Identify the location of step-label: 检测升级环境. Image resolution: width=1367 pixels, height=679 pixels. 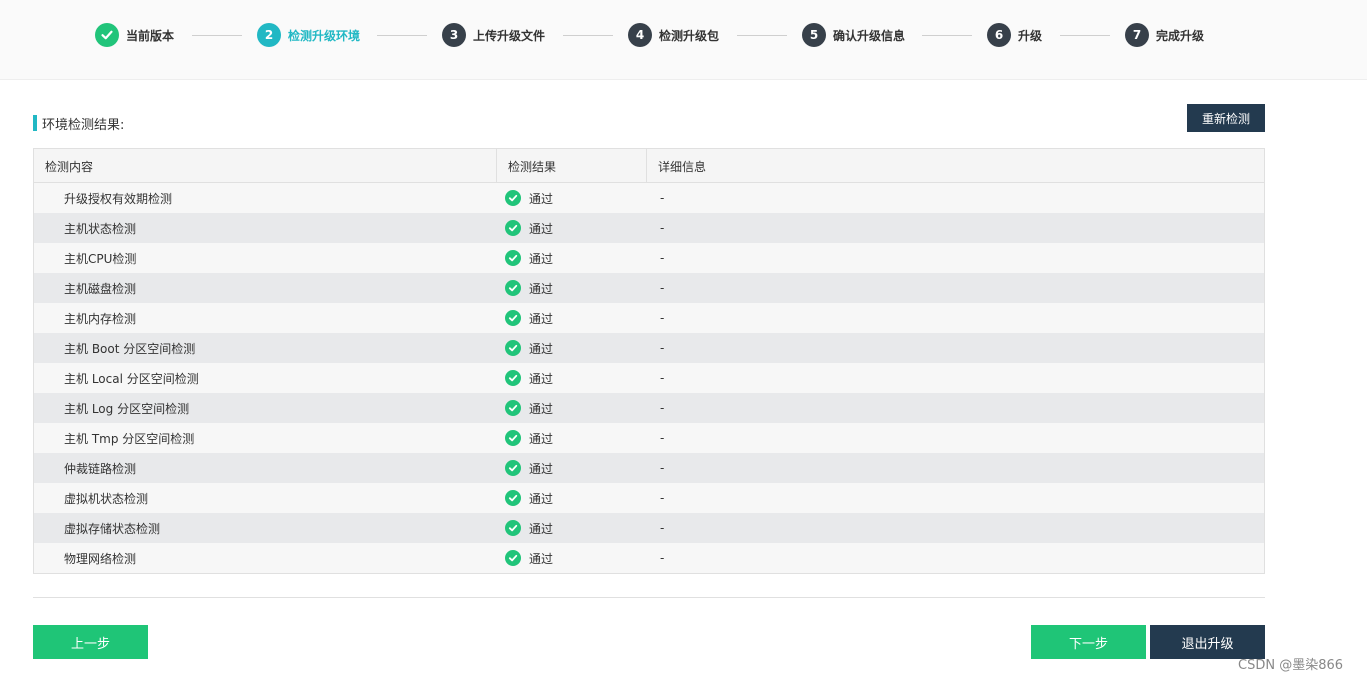
(324, 35).